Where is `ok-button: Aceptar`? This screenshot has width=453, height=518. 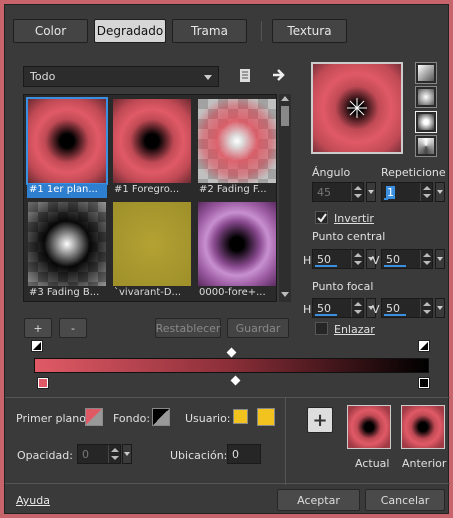
ok-button: Aceptar is located at coordinates (318, 500).